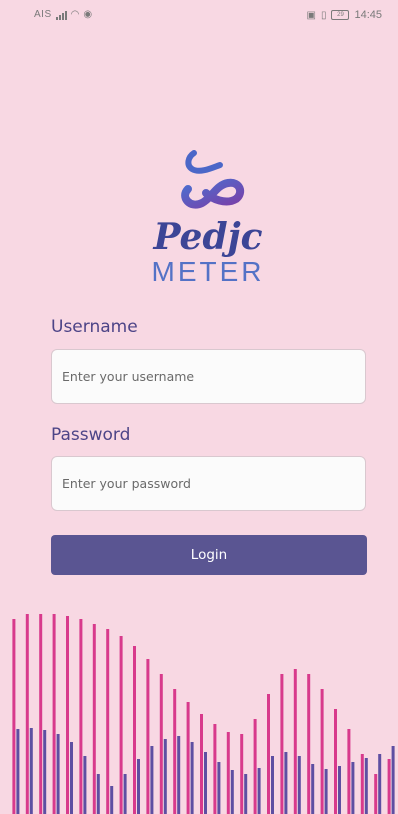 The width and height of the screenshot is (398, 814). Describe the element at coordinates (311, 15) in the screenshot. I see `nfc-icon: ▣` at that location.